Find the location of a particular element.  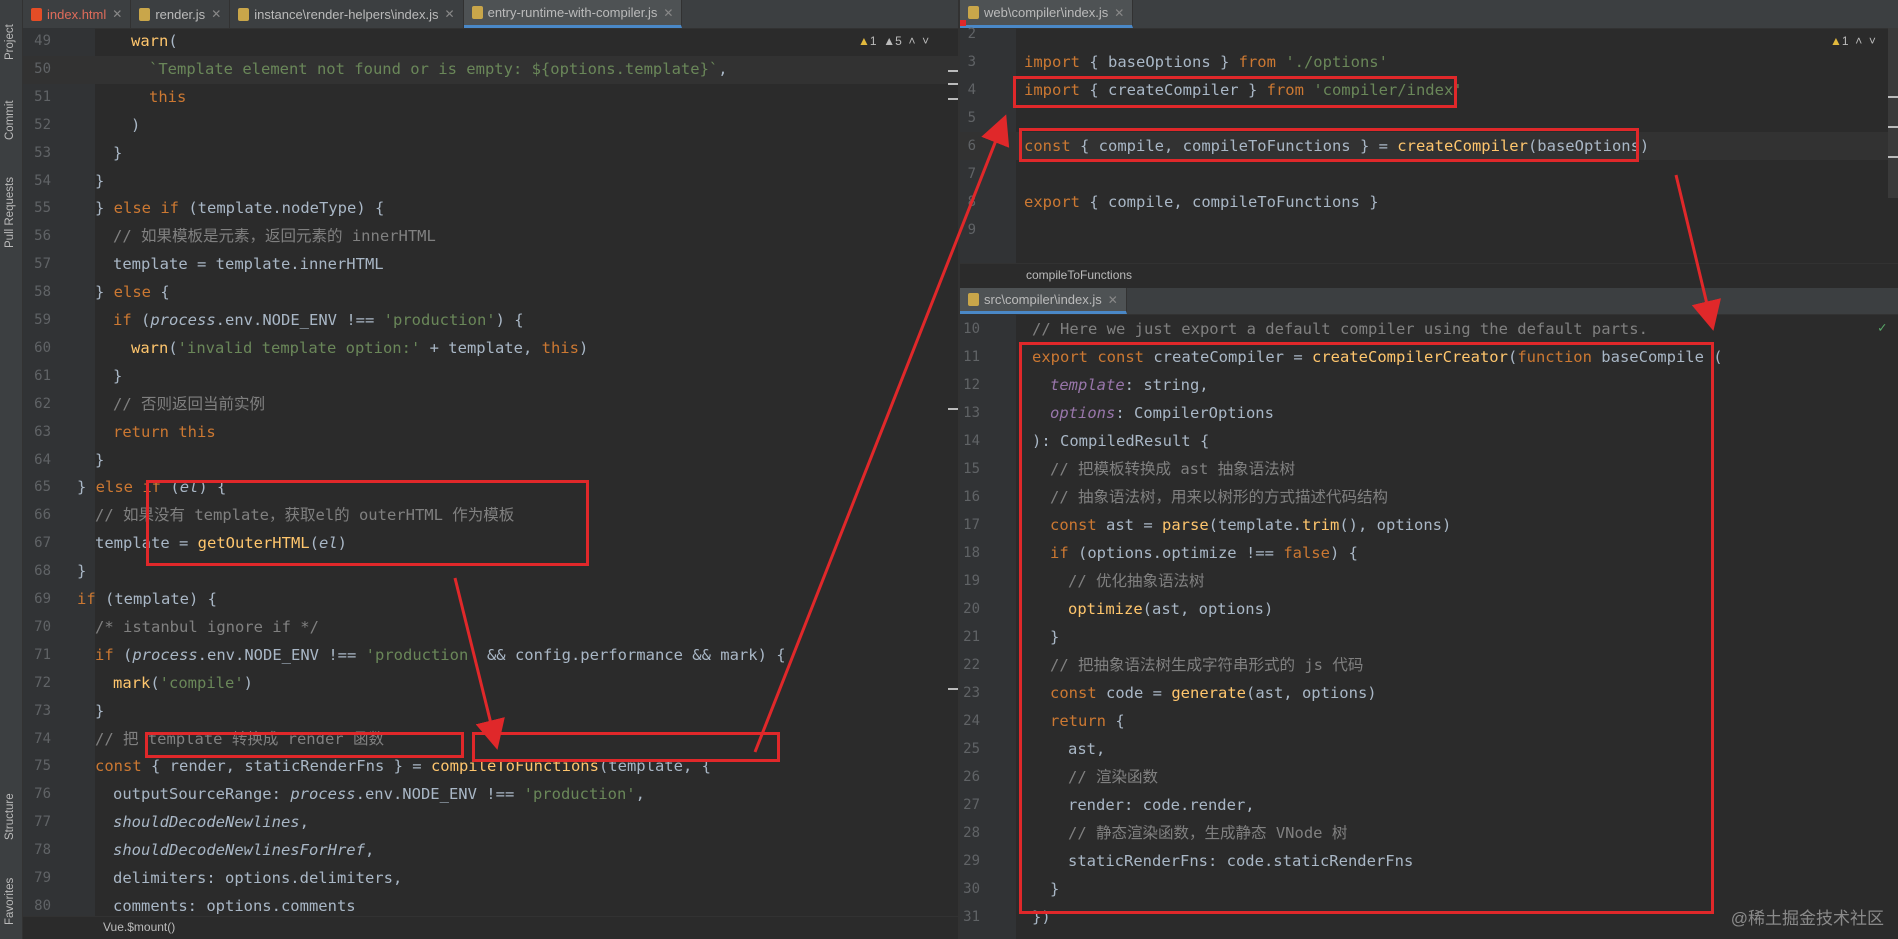

arrow-getouterhtml-to-compile is located at coordinates (479, 663).